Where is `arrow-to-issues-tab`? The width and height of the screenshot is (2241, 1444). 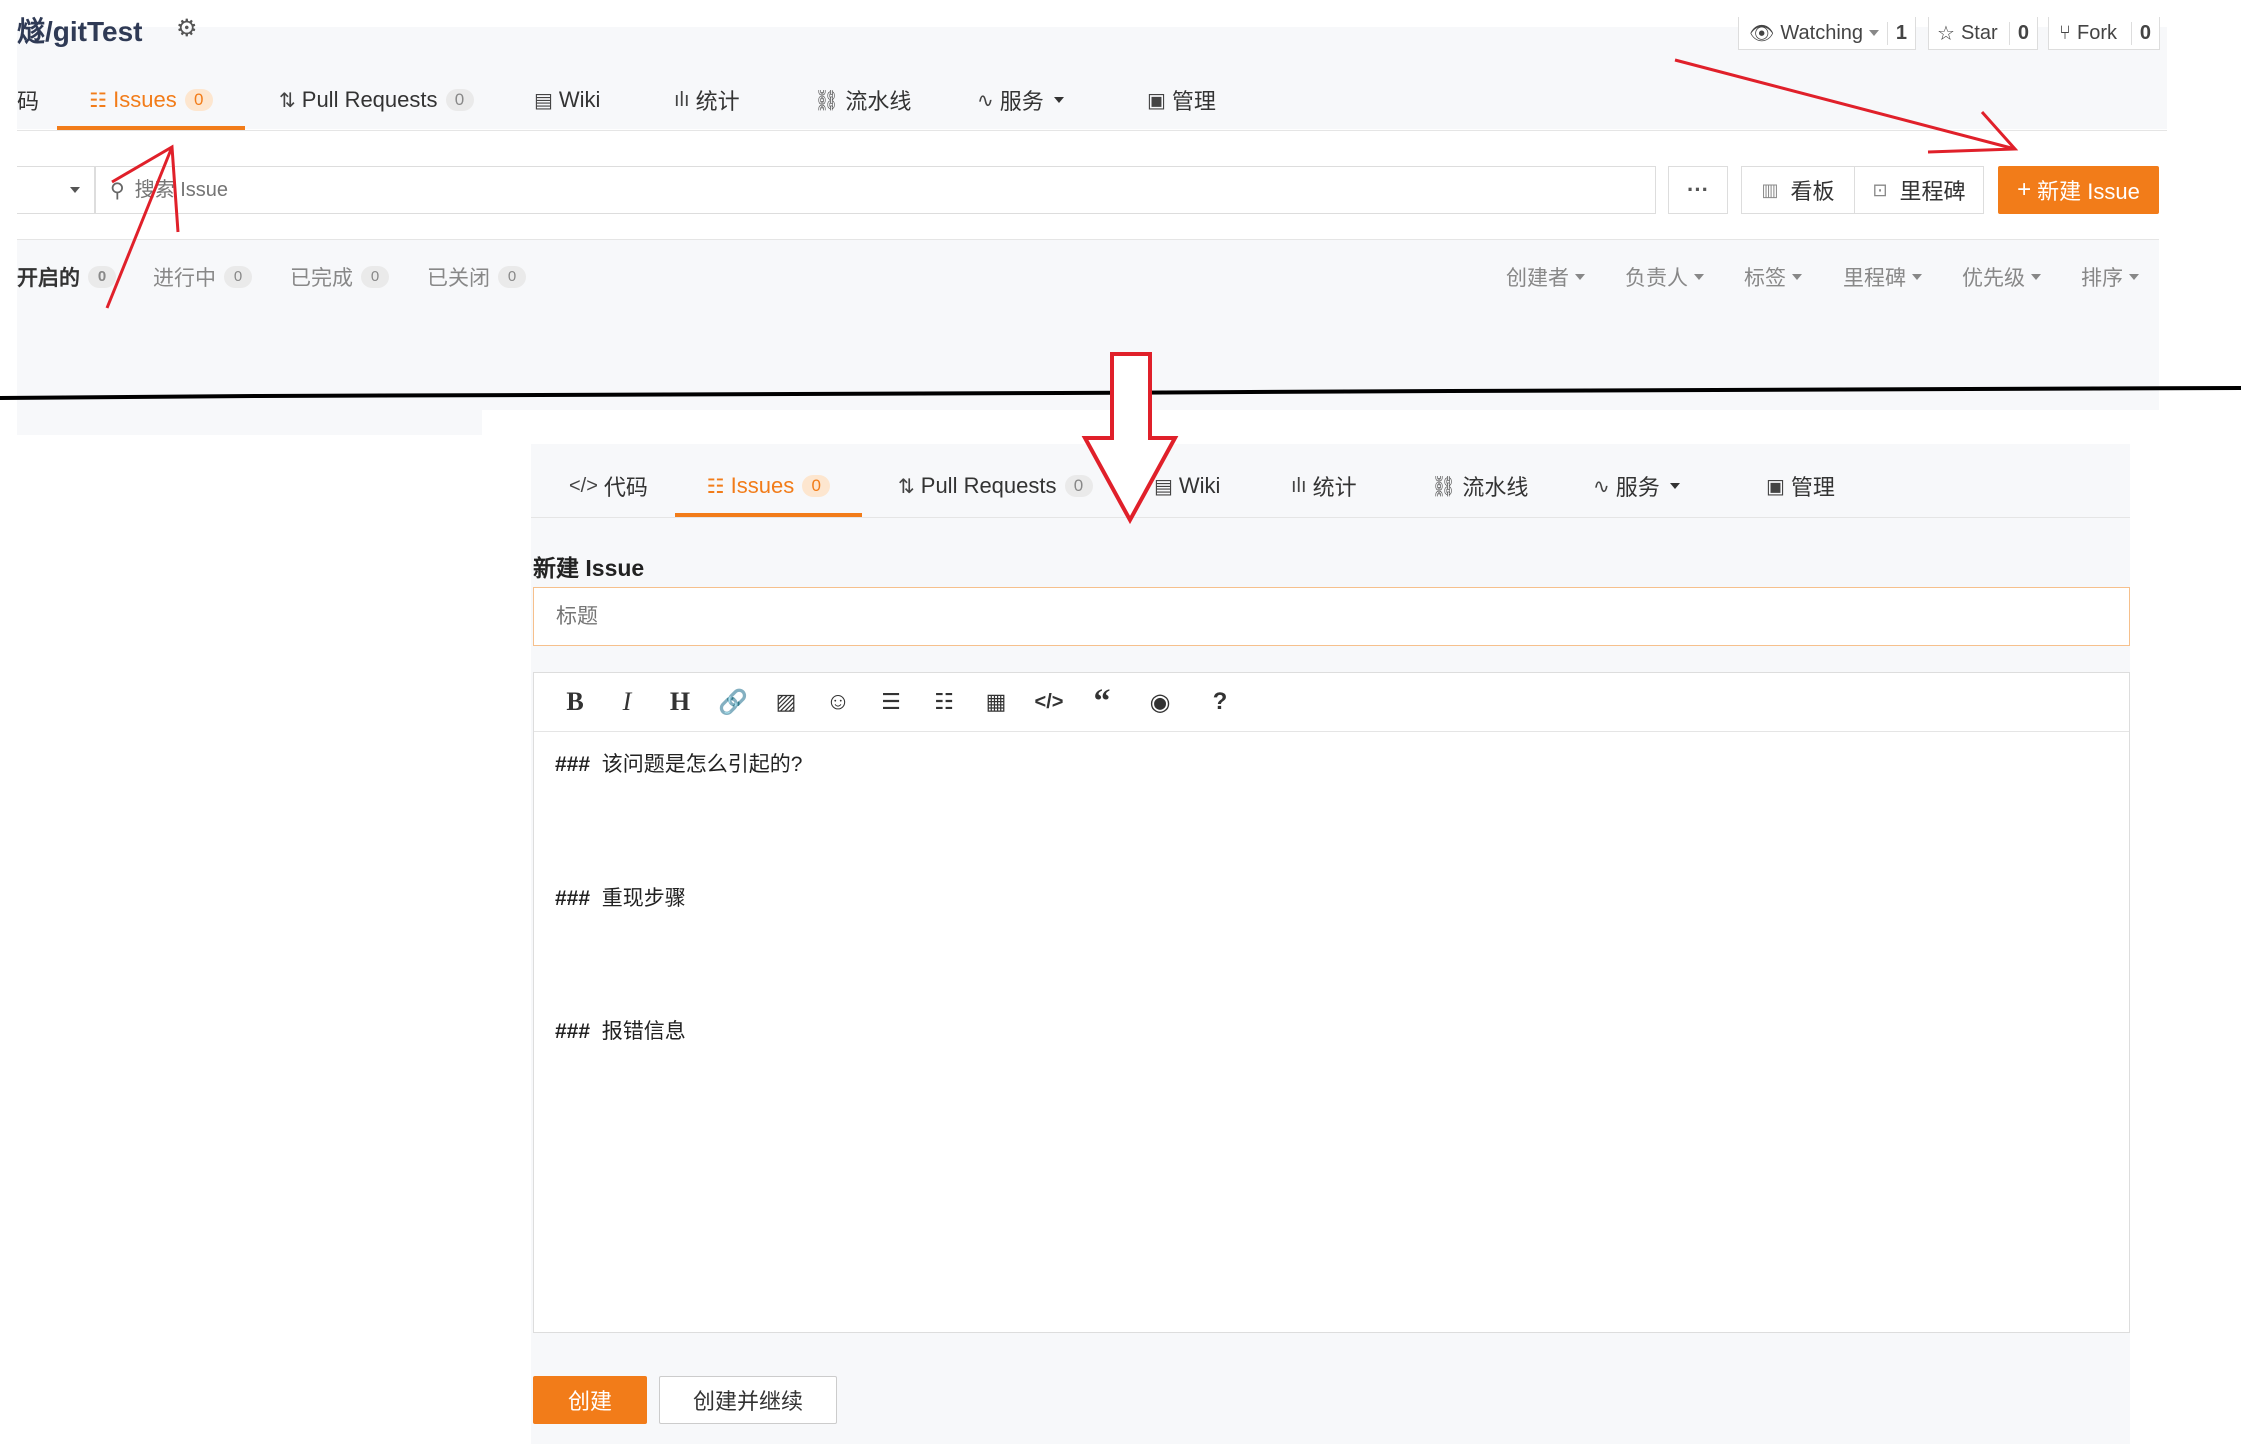
arrow-to-issues-tab is located at coordinates (142, 226).